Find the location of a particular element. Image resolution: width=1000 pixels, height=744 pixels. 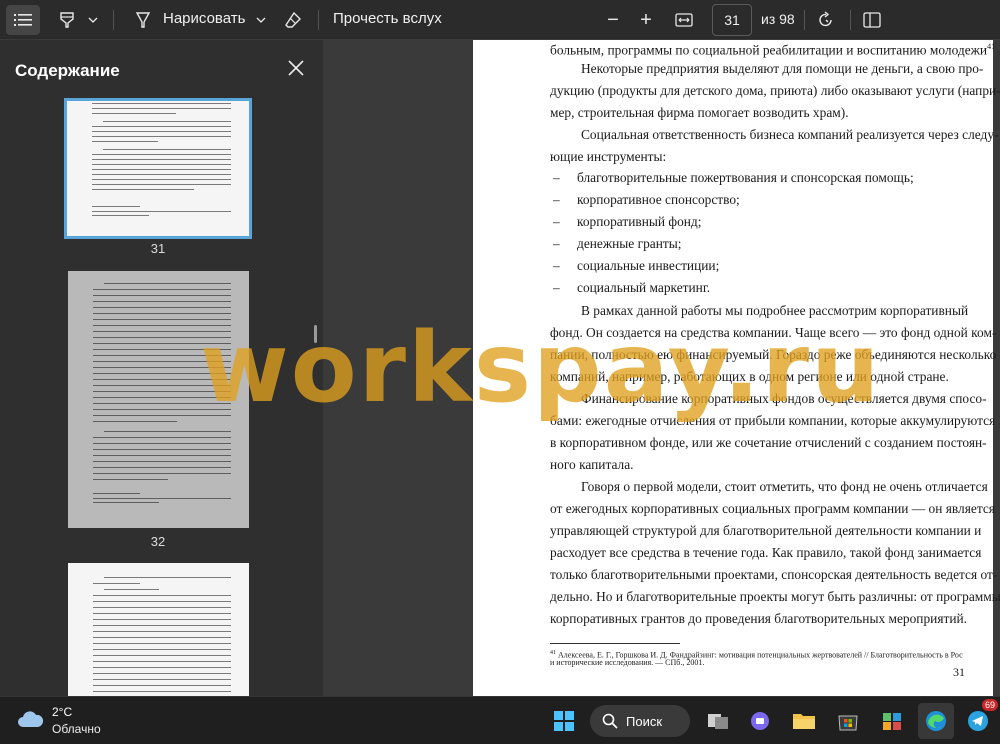

game-icon is located at coordinates (892, 721).